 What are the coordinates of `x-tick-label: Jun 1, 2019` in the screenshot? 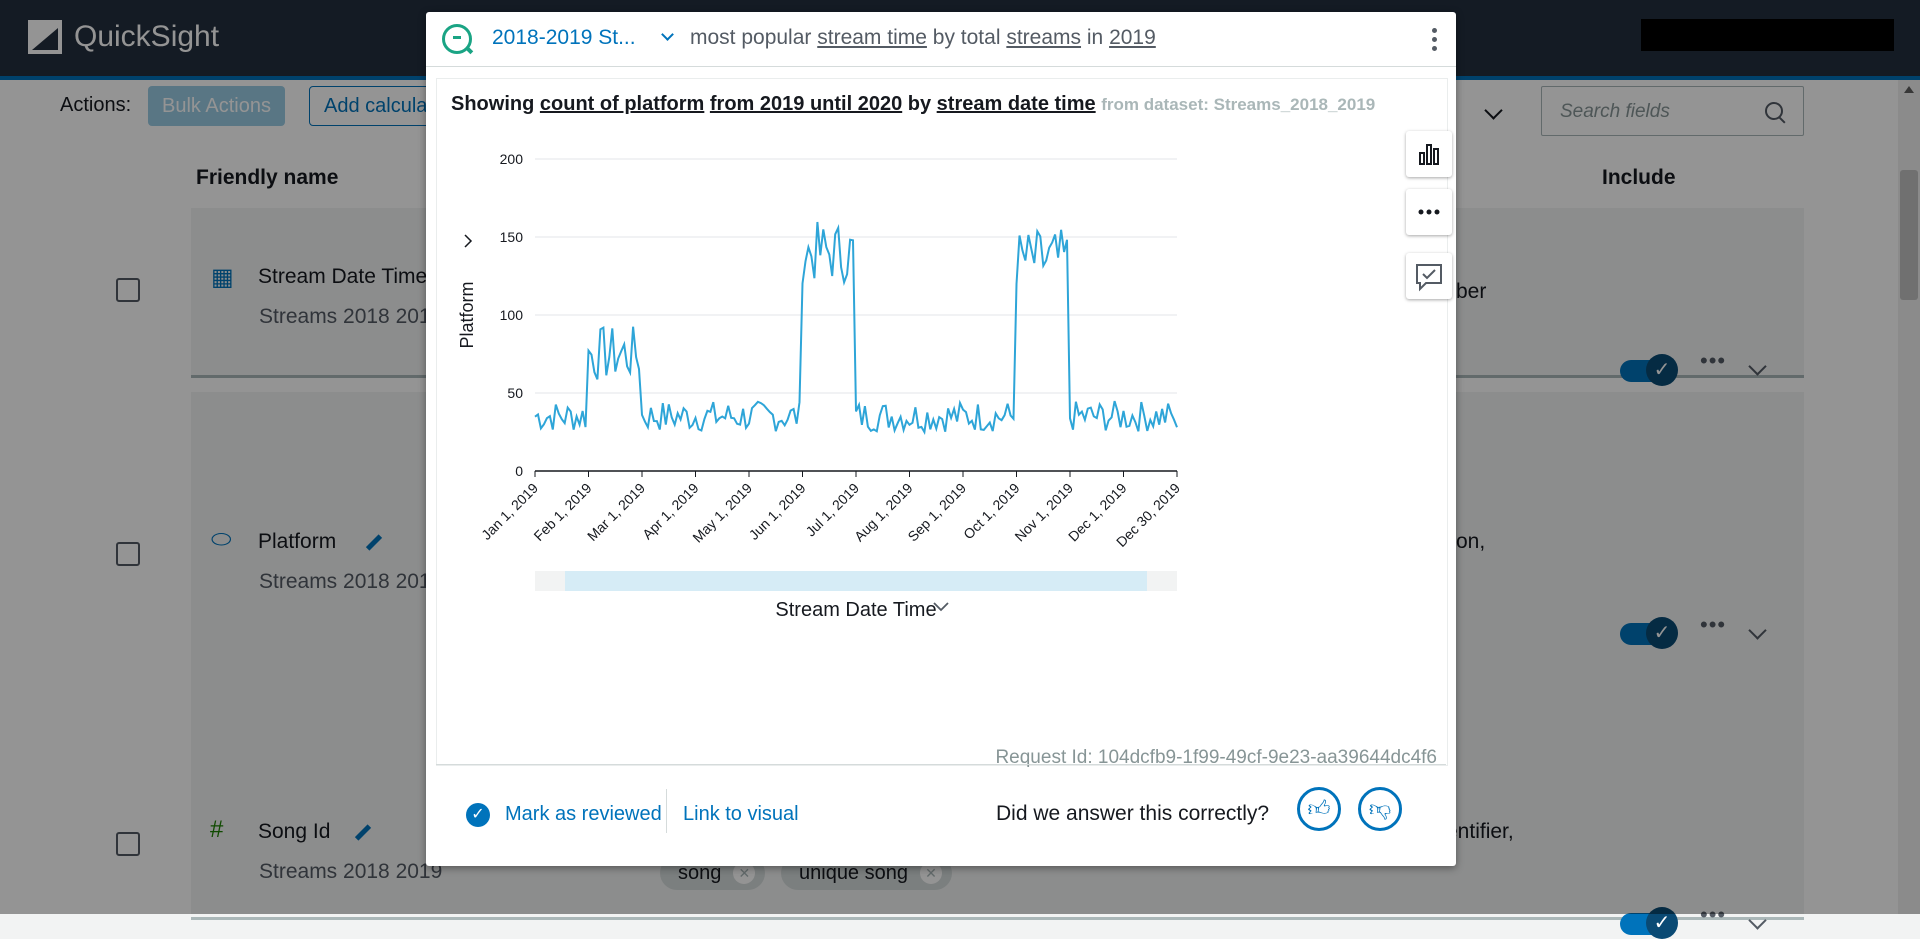 It's located at (777, 511).